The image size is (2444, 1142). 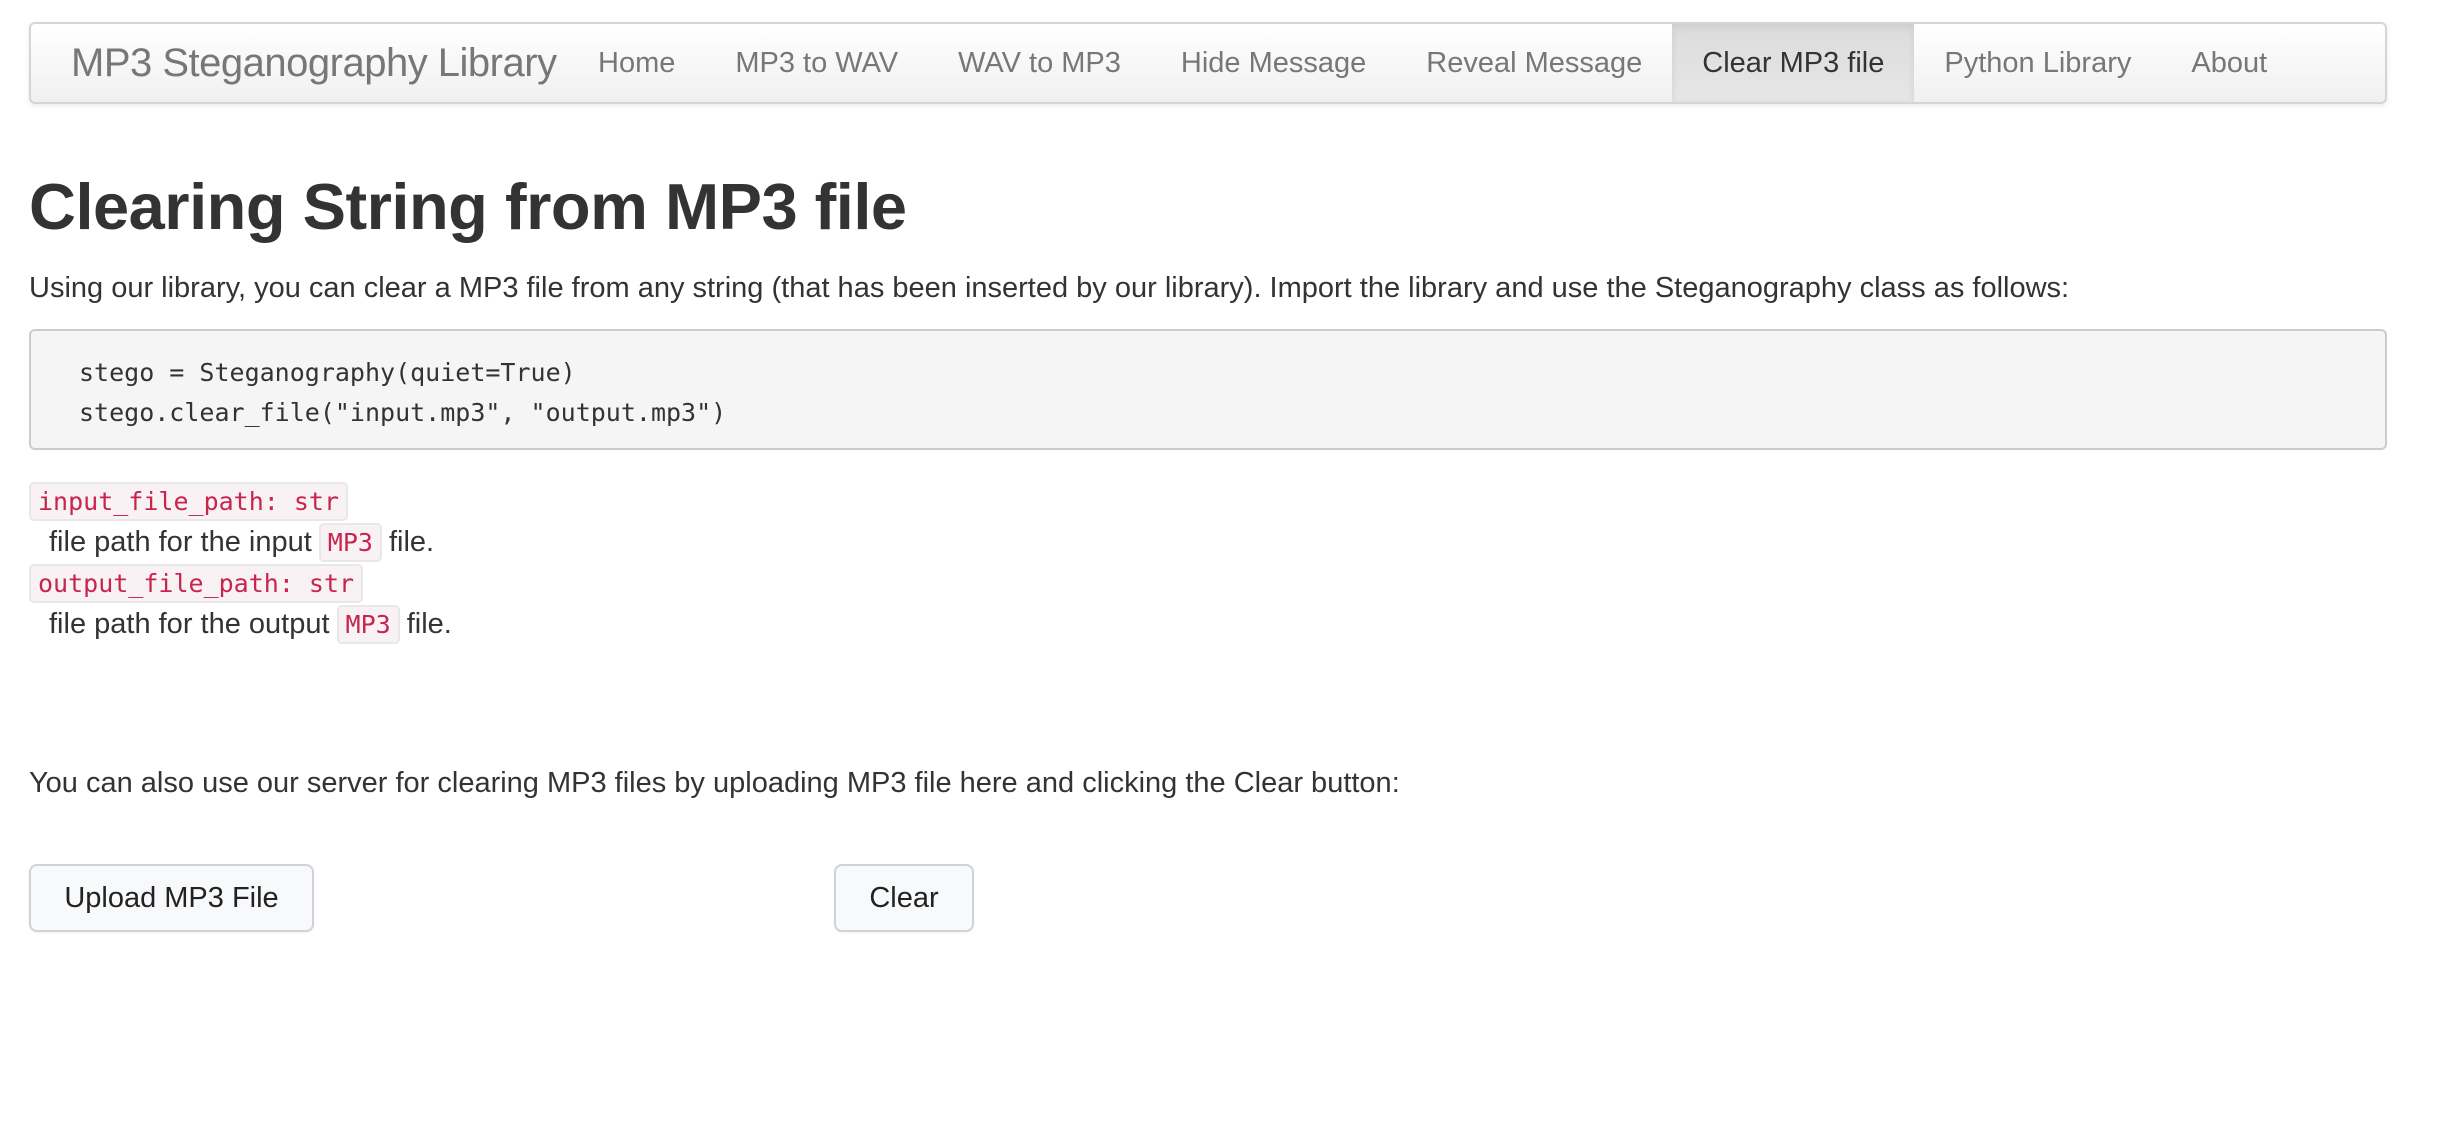 What do you see at coordinates (816, 63) in the screenshot?
I see `nav-item-mp3-to-wav: MP3 to WAV` at bounding box center [816, 63].